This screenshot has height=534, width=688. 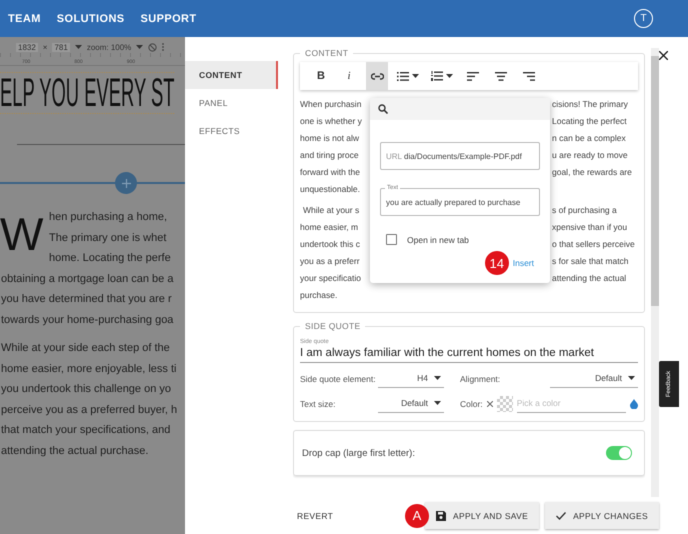 I want to click on link-button, so click(x=377, y=76).